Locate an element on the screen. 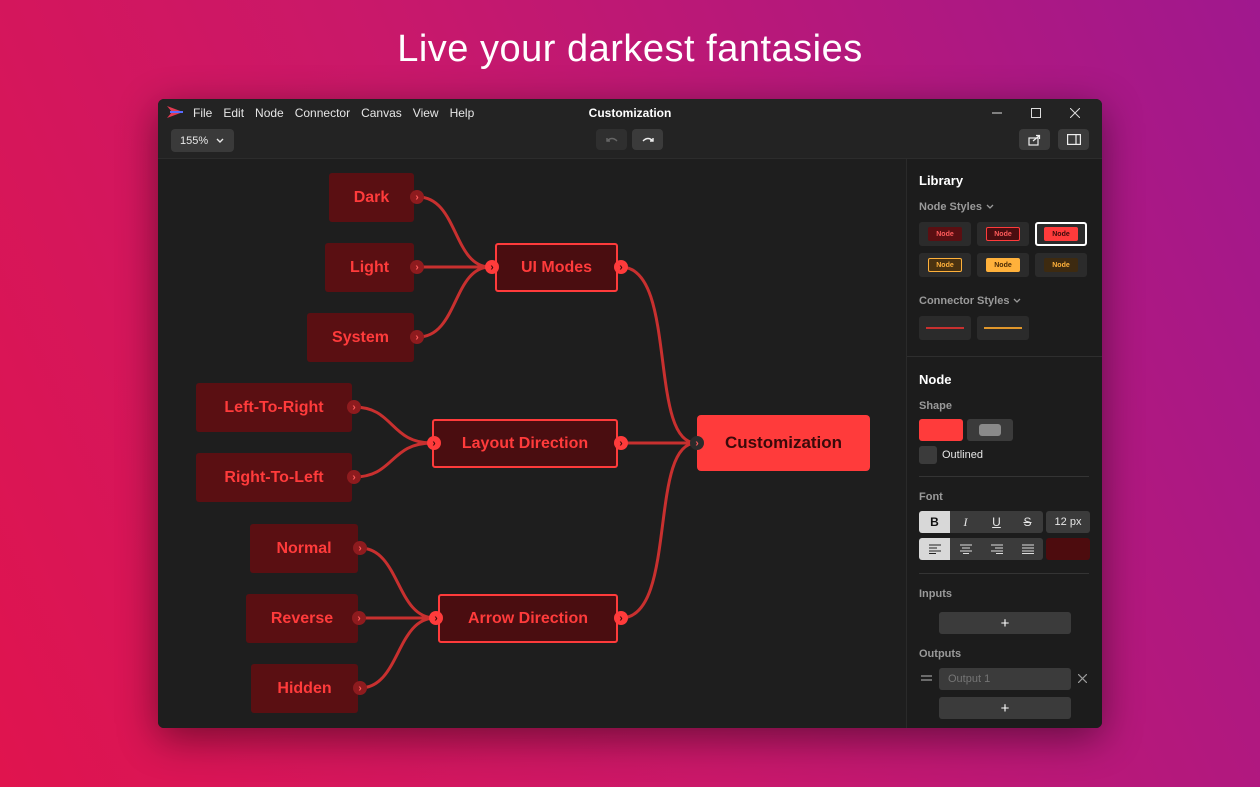 The width and height of the screenshot is (1260, 787). align-justify-icon is located at coordinates (1027, 549).